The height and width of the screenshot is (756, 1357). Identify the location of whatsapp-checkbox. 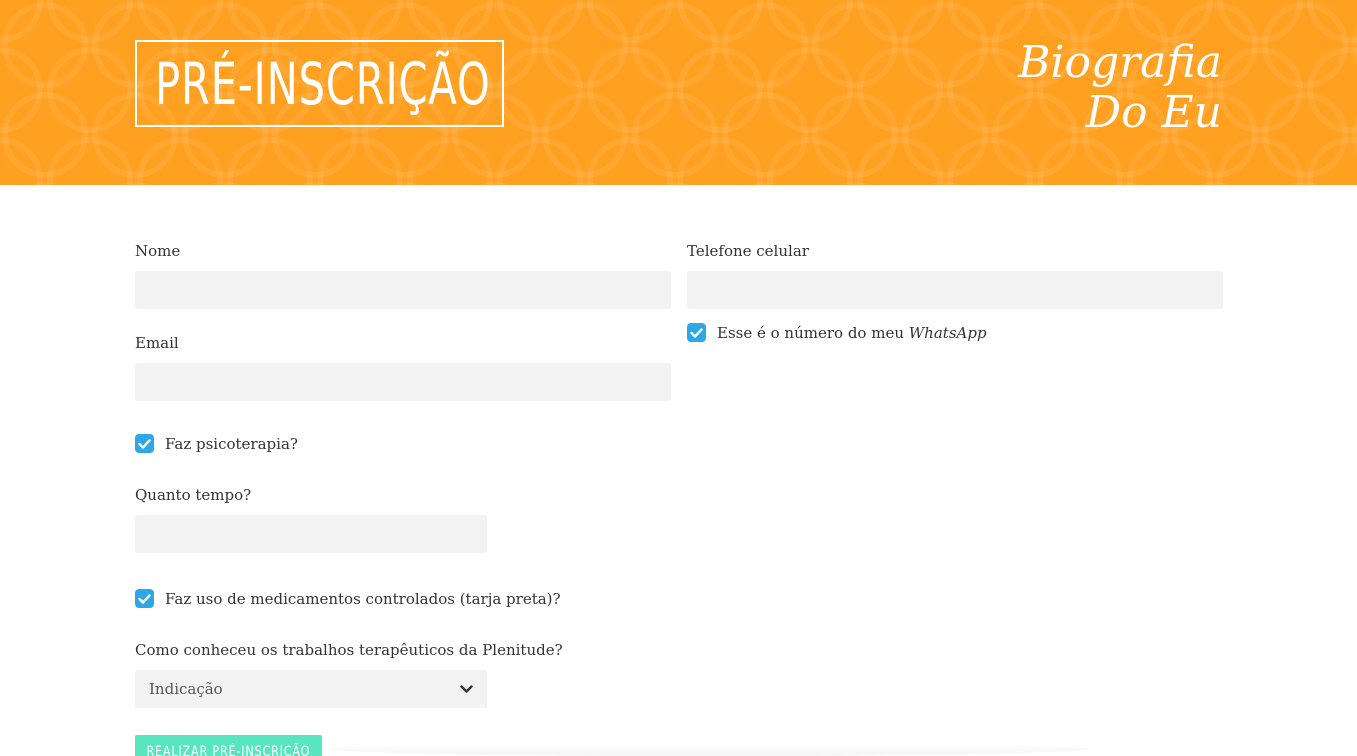
(696, 332).